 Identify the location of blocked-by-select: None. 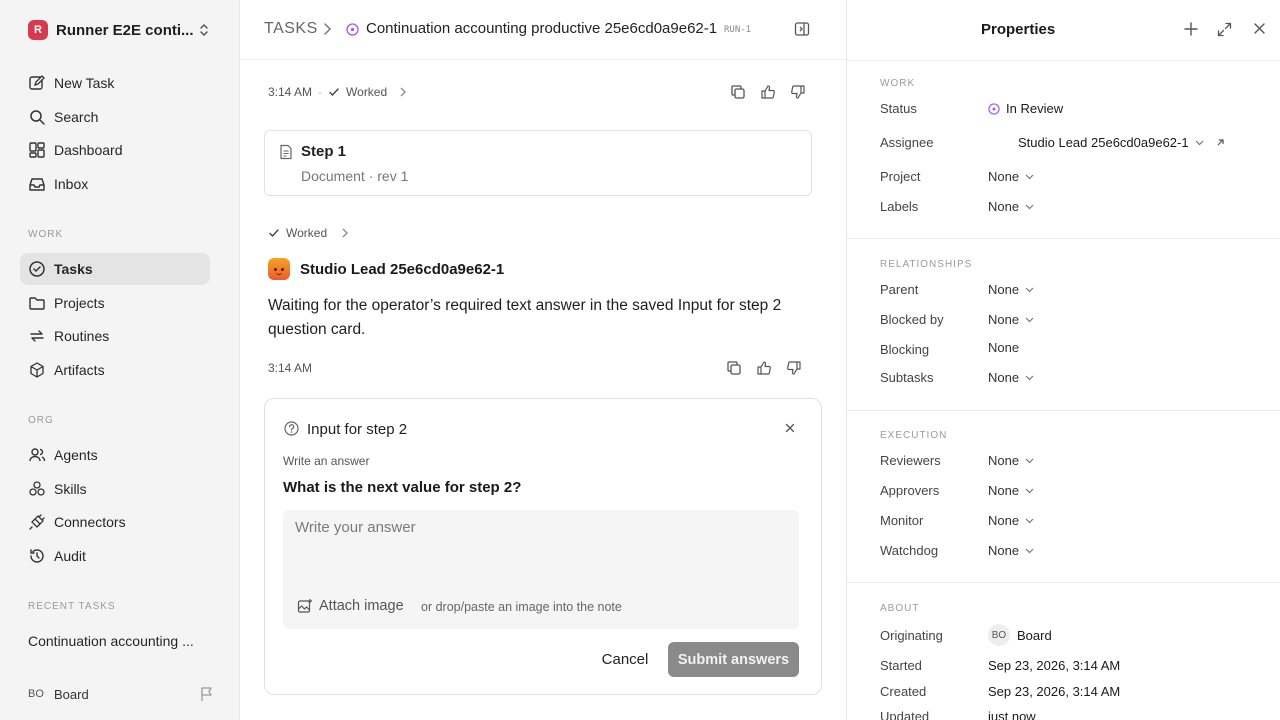
(1011, 319).